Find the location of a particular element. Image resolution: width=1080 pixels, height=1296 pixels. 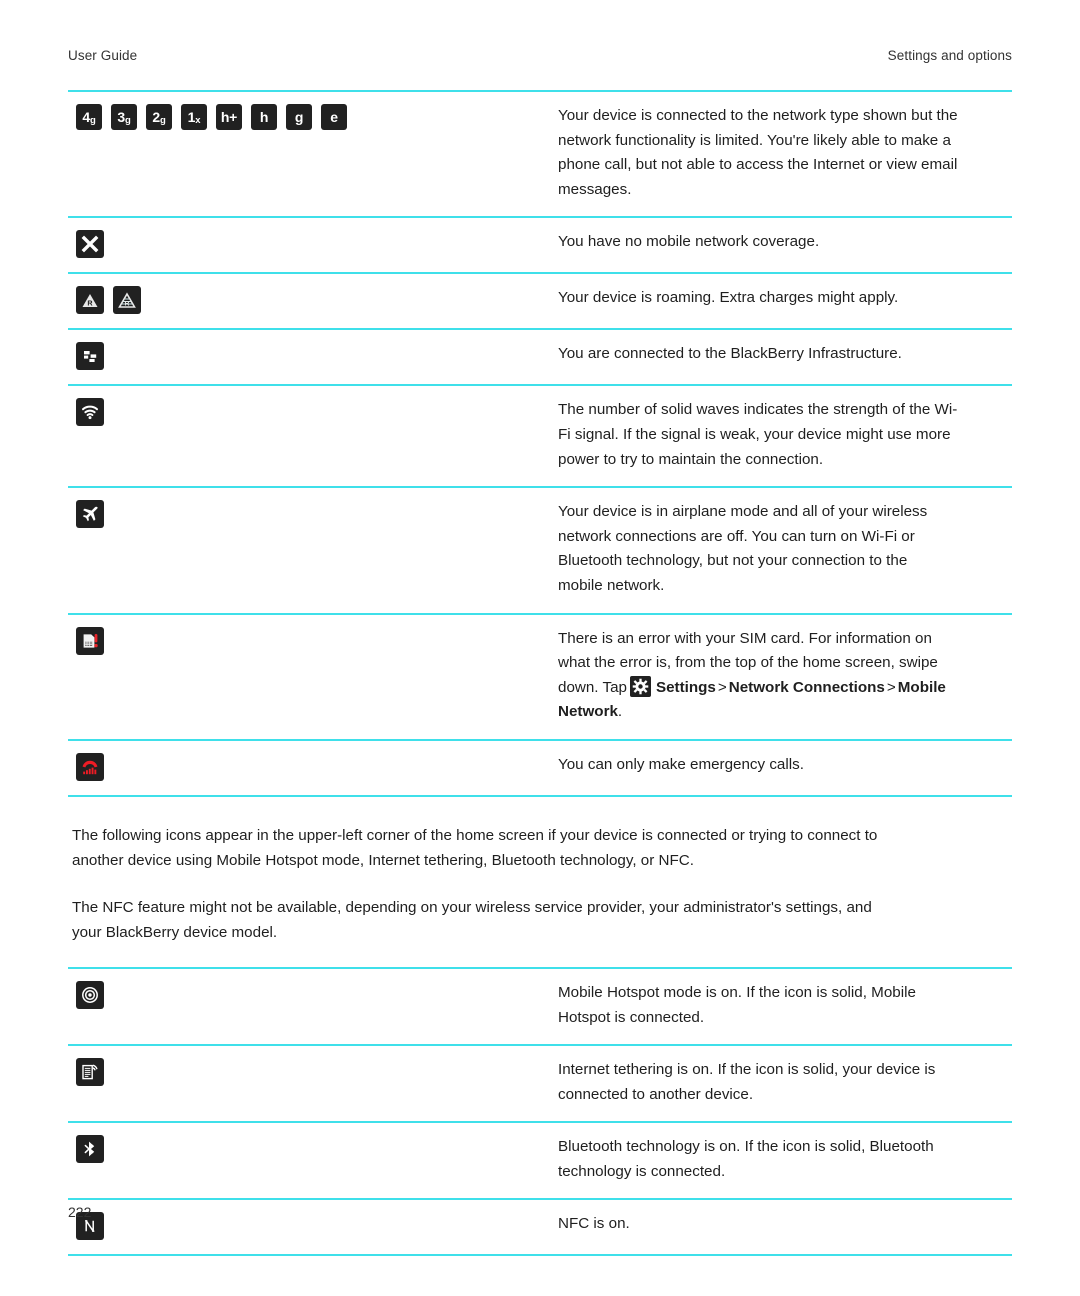

blackberry-infrastructure-icon is located at coordinates (90, 356).